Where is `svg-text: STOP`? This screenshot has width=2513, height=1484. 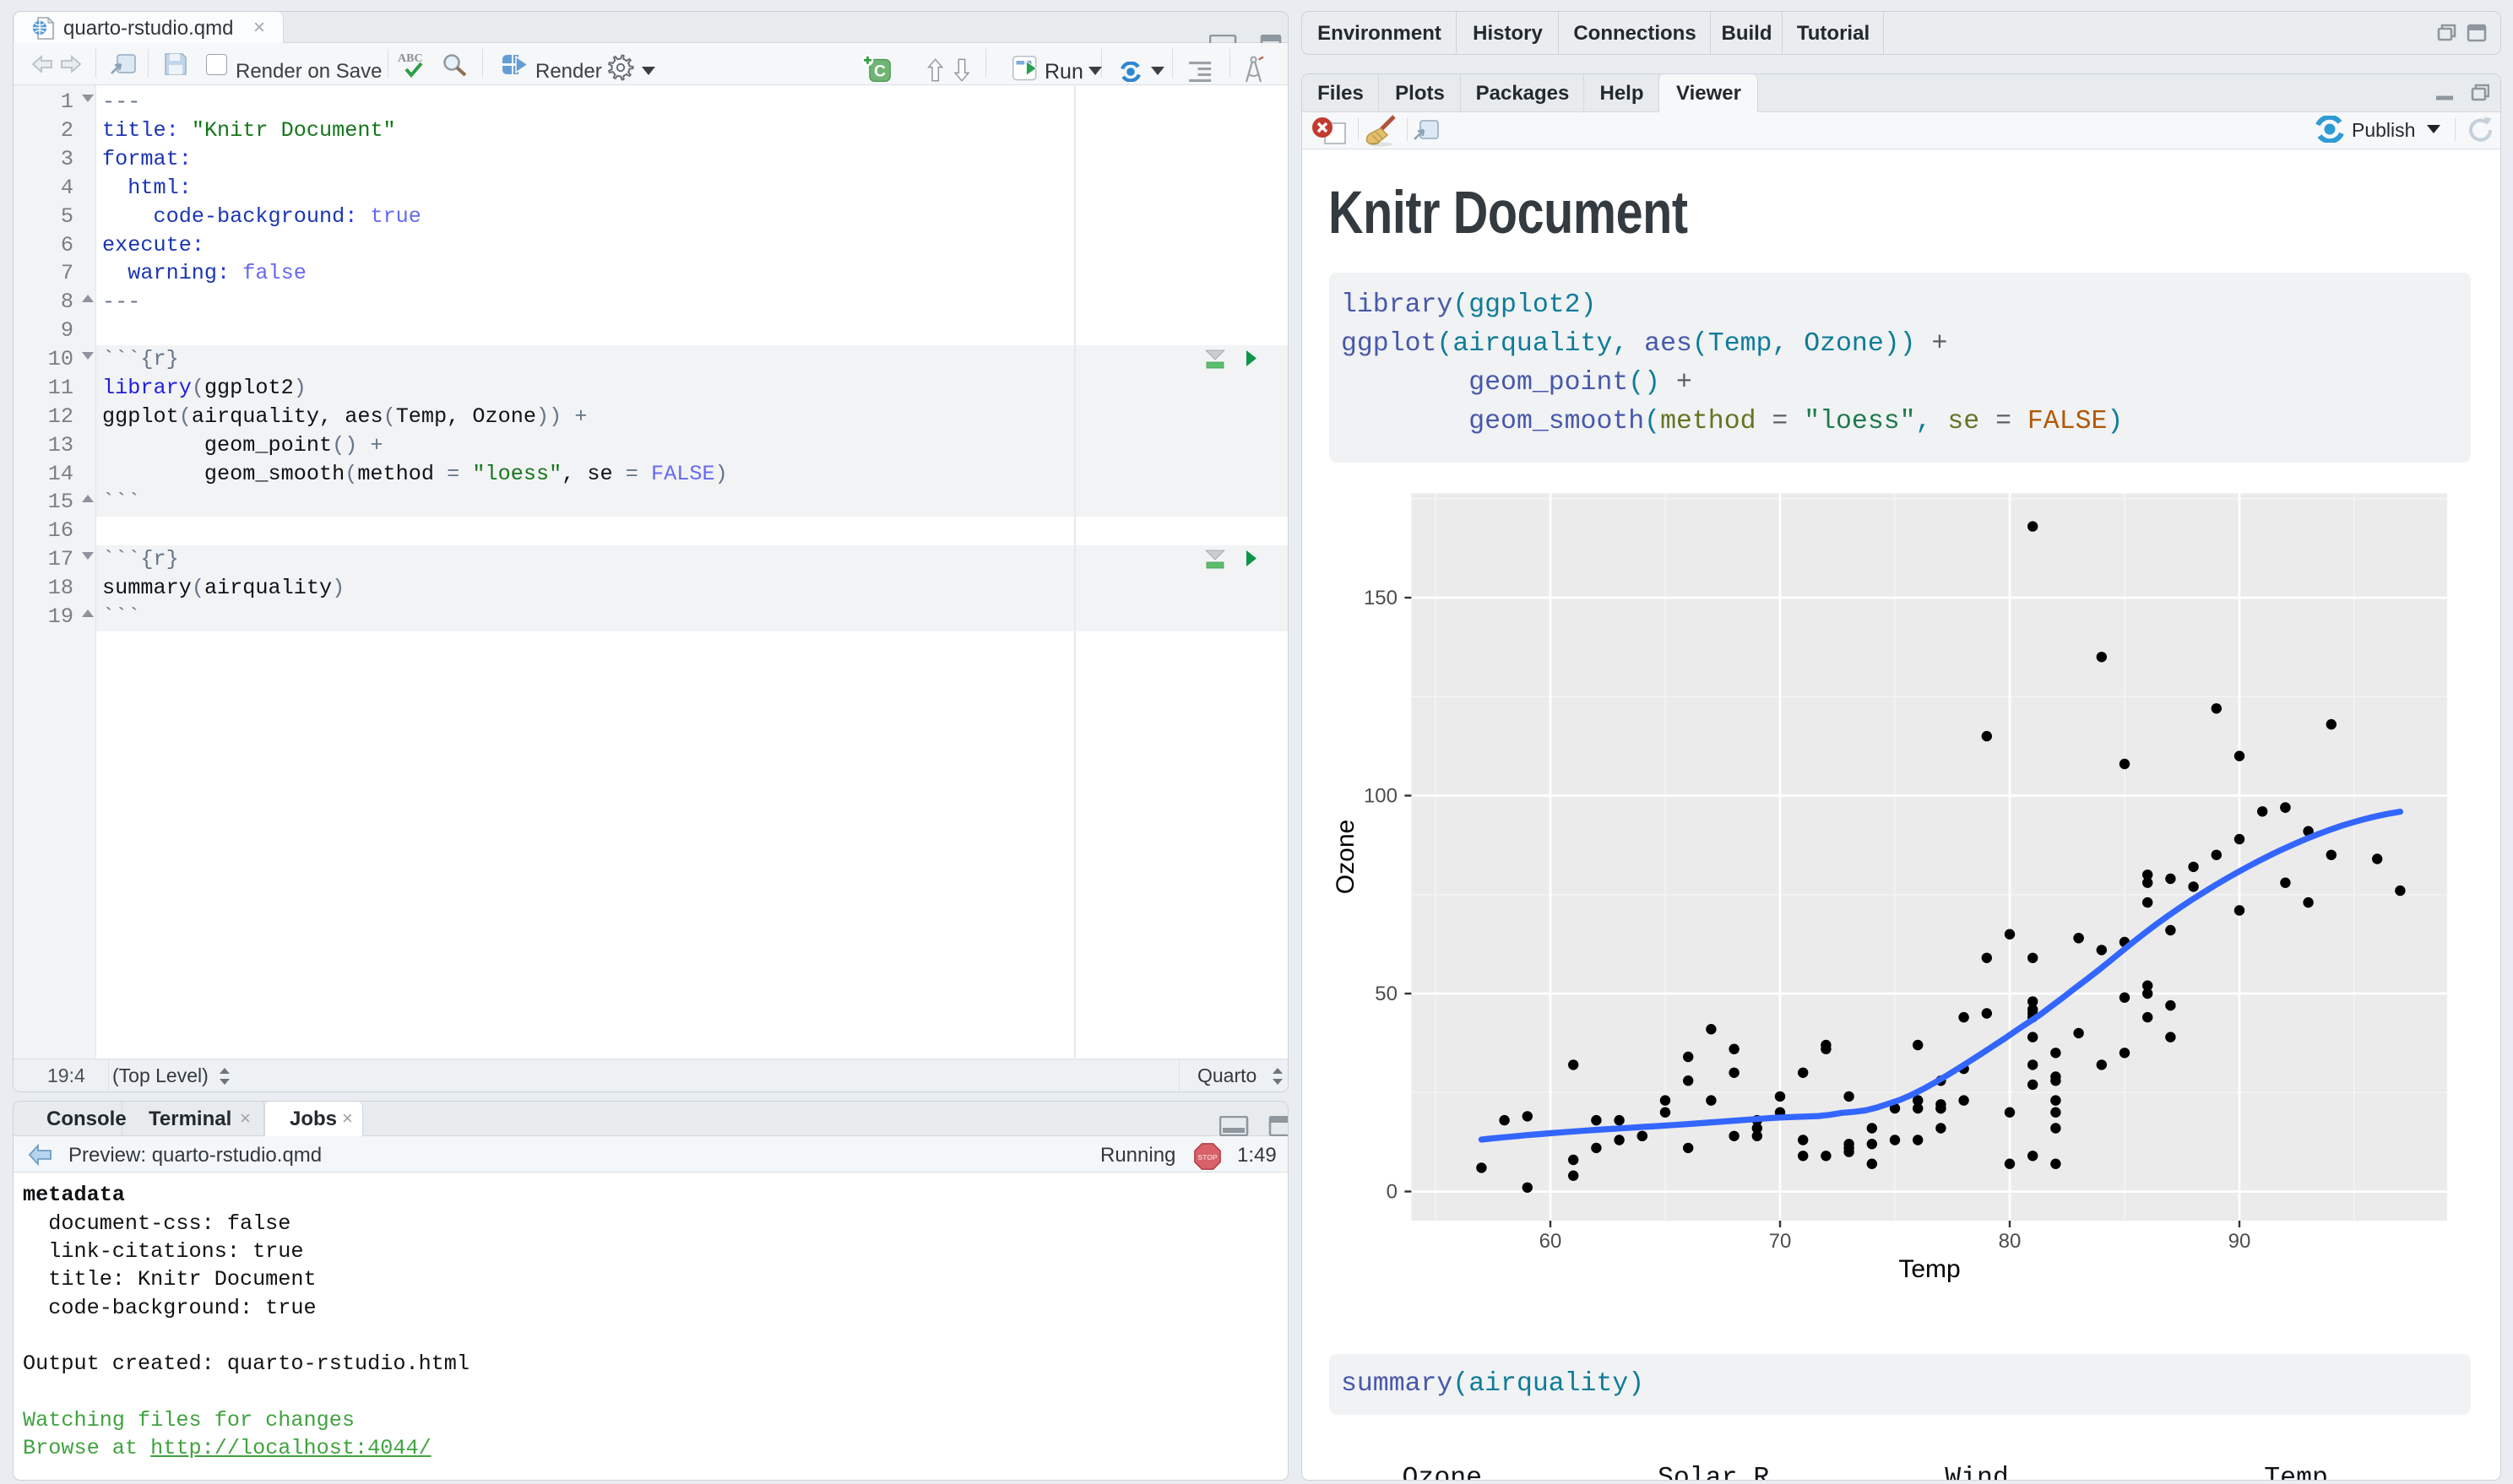 svg-text: STOP is located at coordinates (1208, 1157).